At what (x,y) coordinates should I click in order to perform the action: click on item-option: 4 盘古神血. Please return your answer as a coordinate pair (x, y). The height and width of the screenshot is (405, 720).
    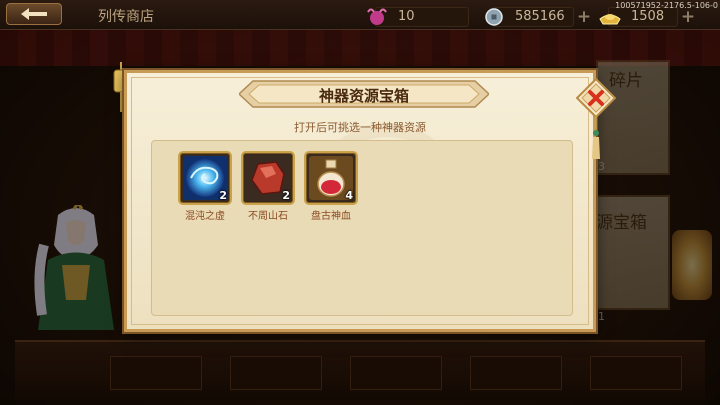
    Looking at the image, I should click on (331, 186).